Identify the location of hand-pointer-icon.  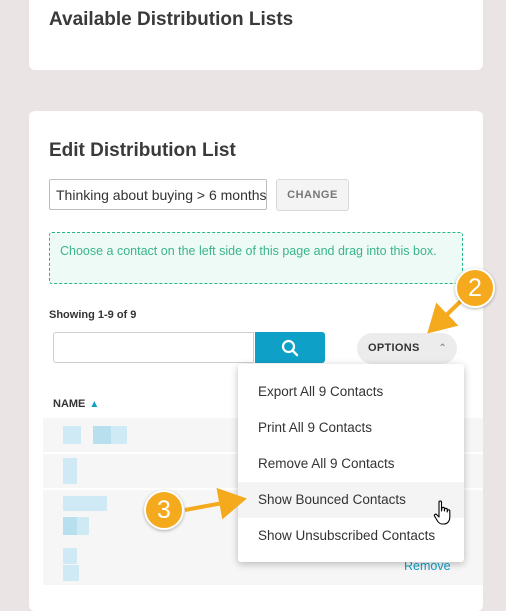
(442, 512).